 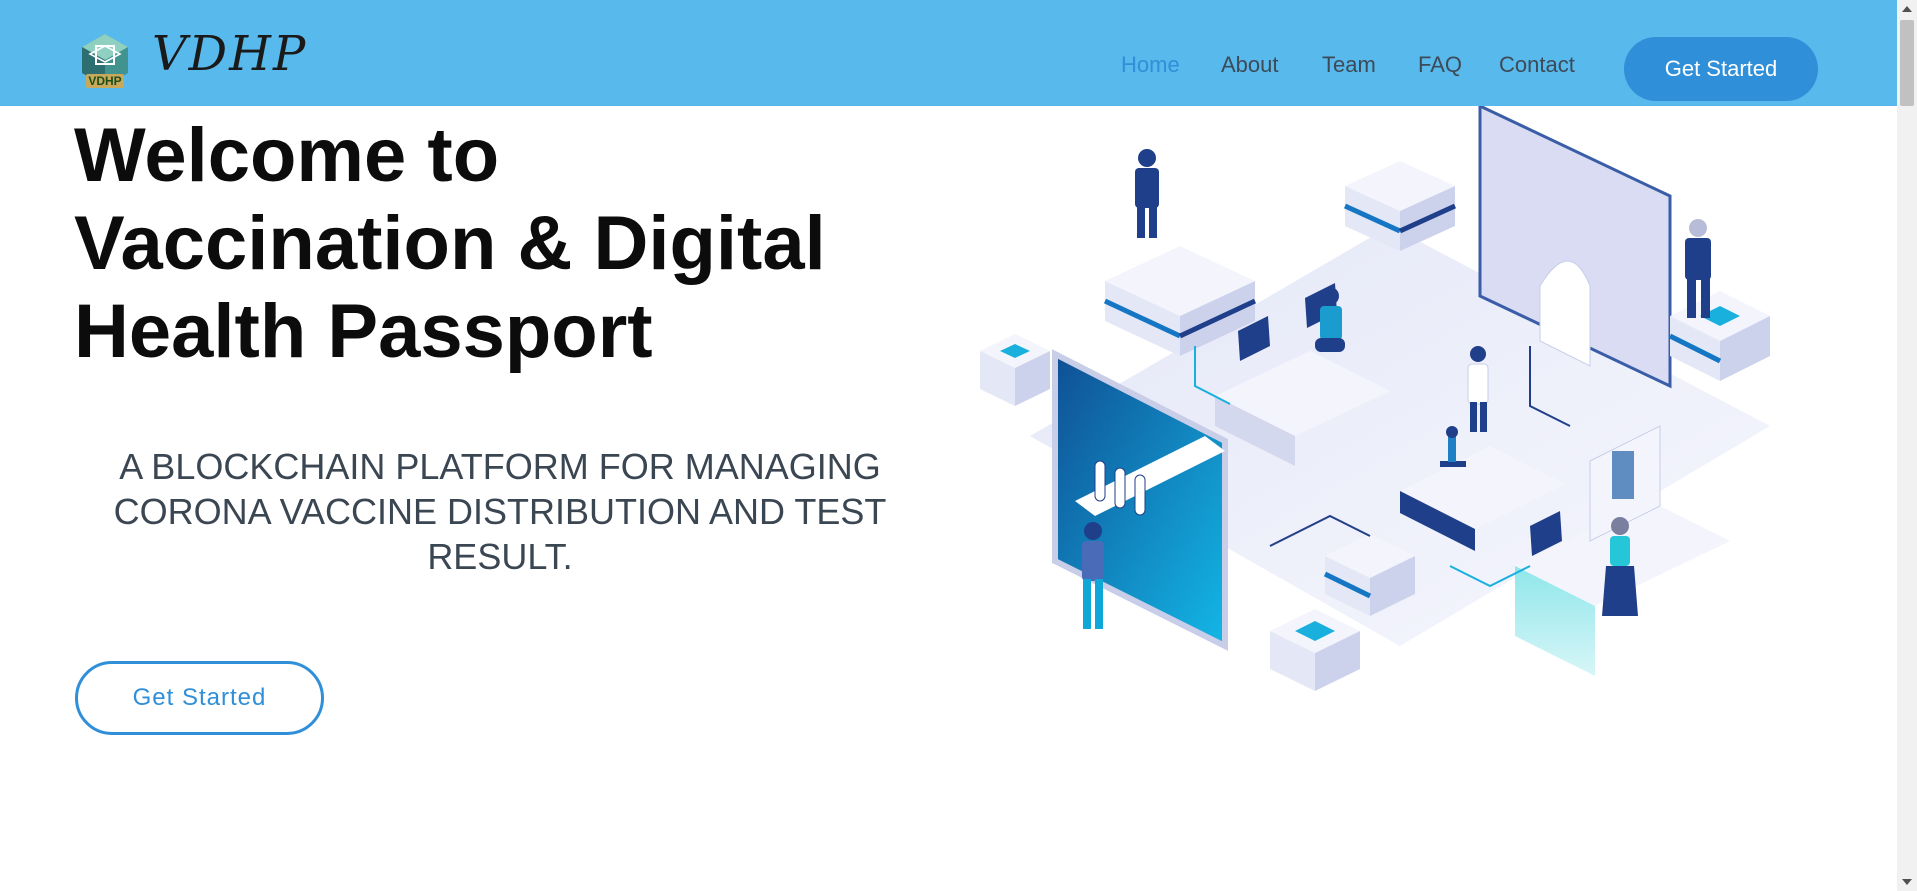 What do you see at coordinates (1907, 9) in the screenshot?
I see `scroll-up-arrow-icon` at bounding box center [1907, 9].